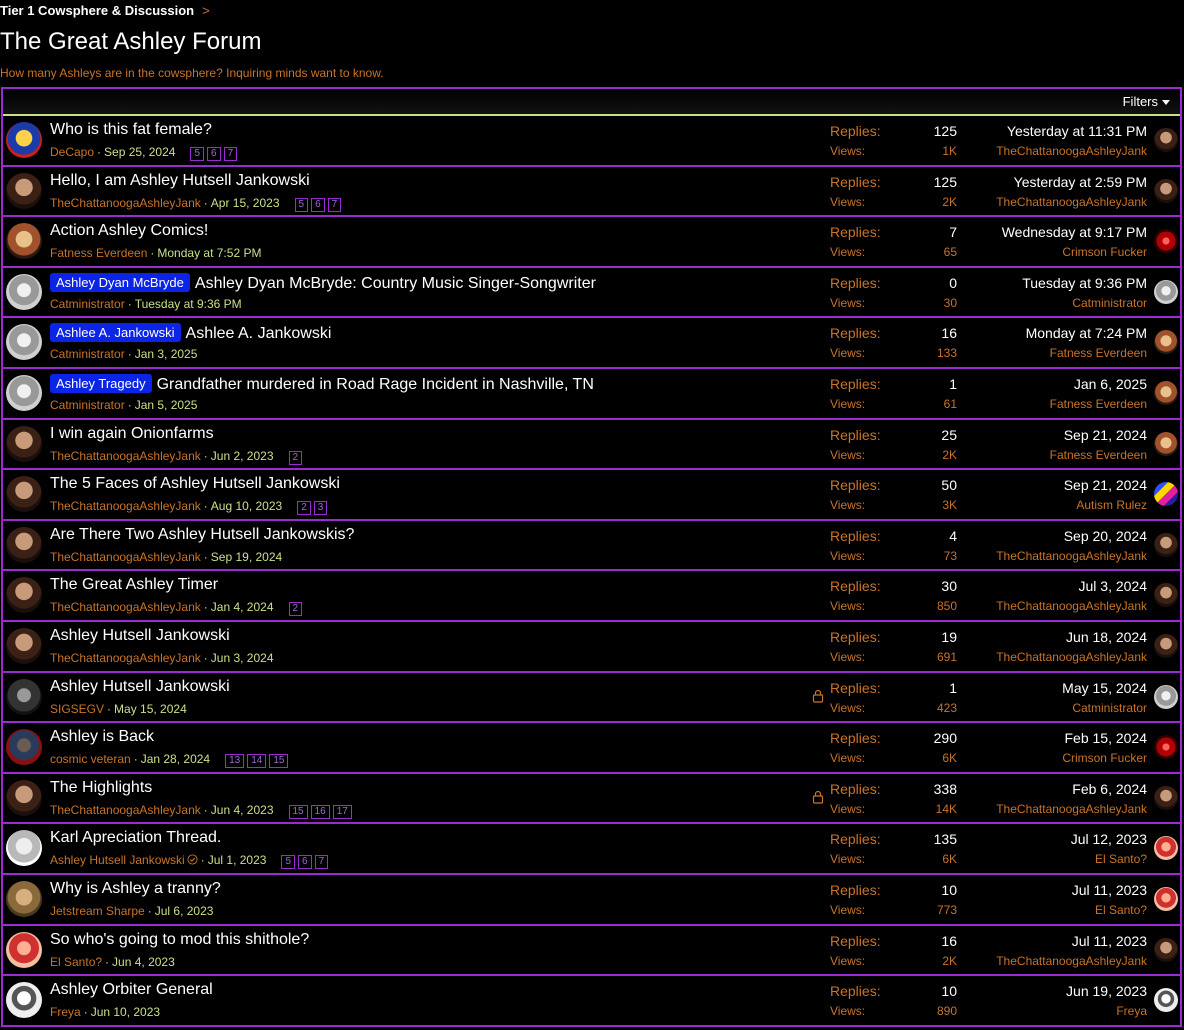 This screenshot has height=1030, width=1184. What do you see at coordinates (72, 152) in the screenshot?
I see `thread-author: DeCapo` at bounding box center [72, 152].